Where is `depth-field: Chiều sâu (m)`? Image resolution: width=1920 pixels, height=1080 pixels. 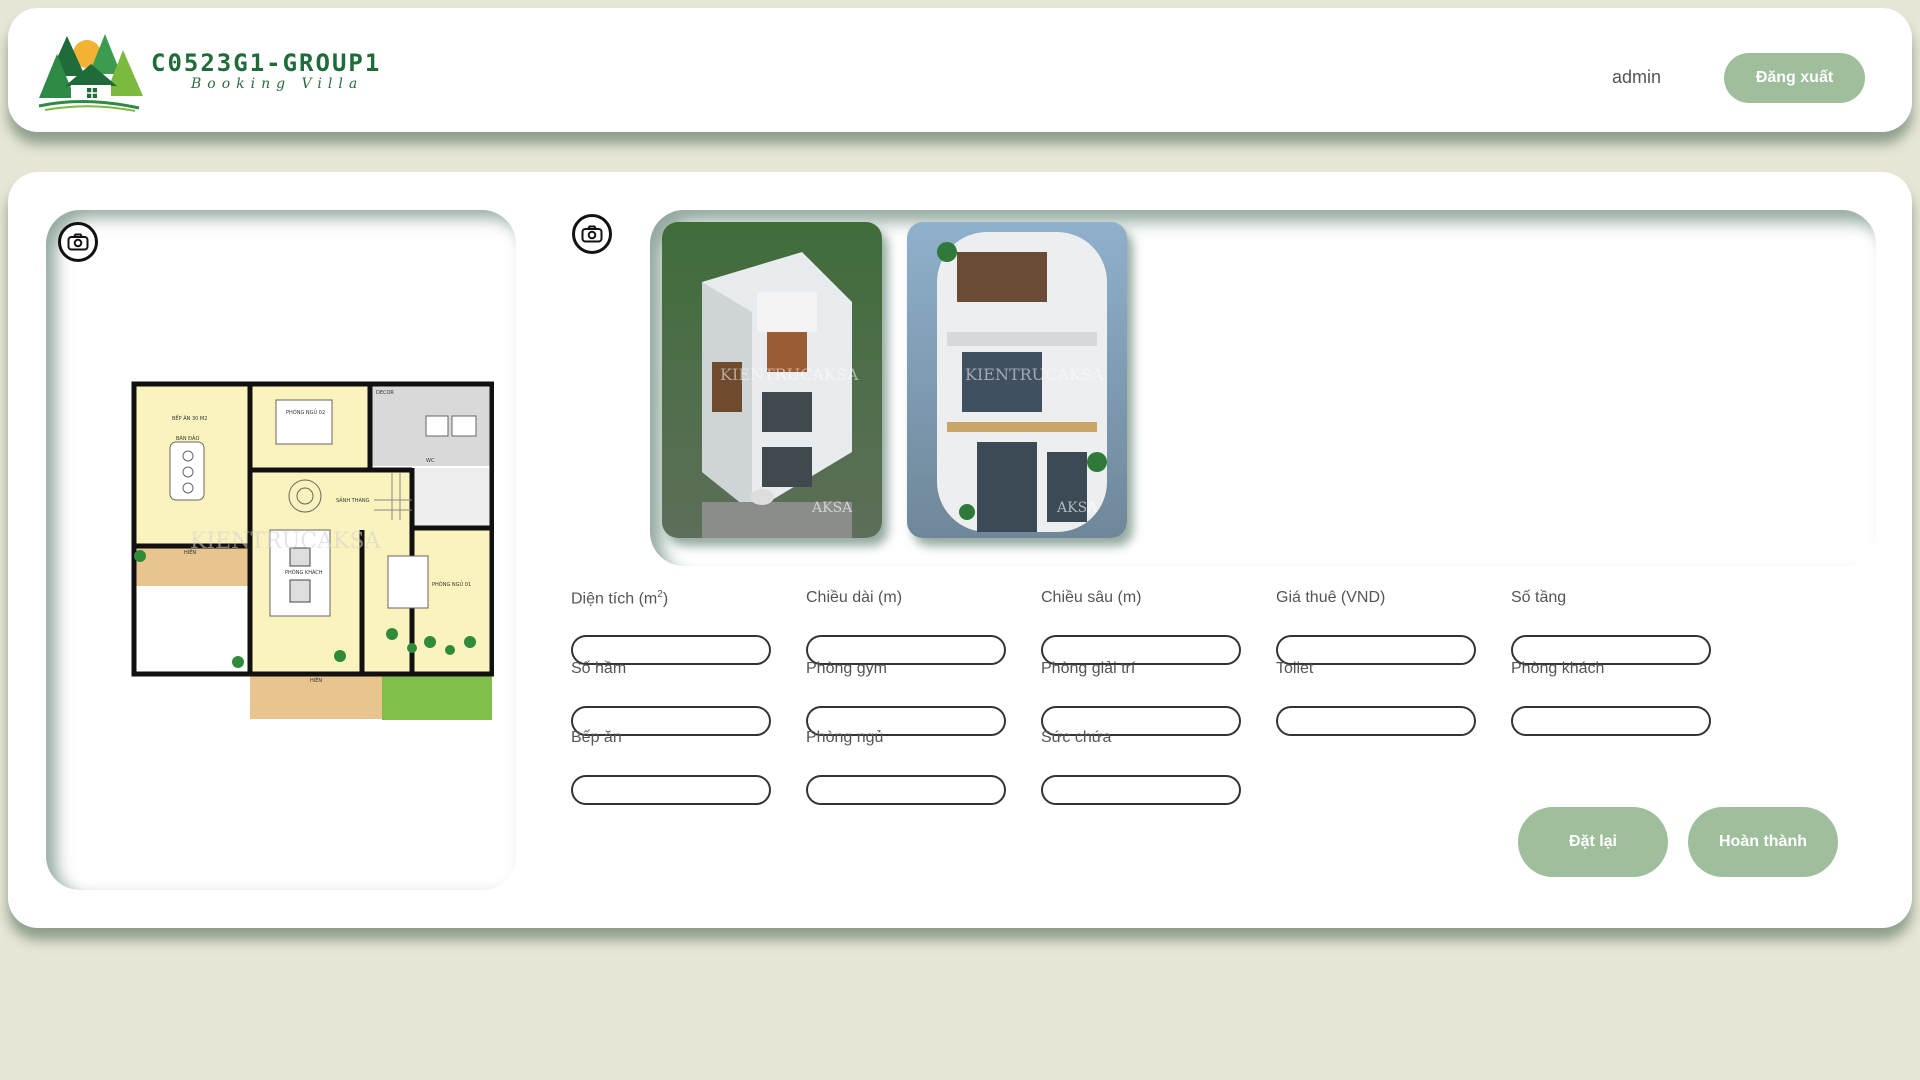 depth-field: Chiều sâu (m) is located at coordinates (1141, 627).